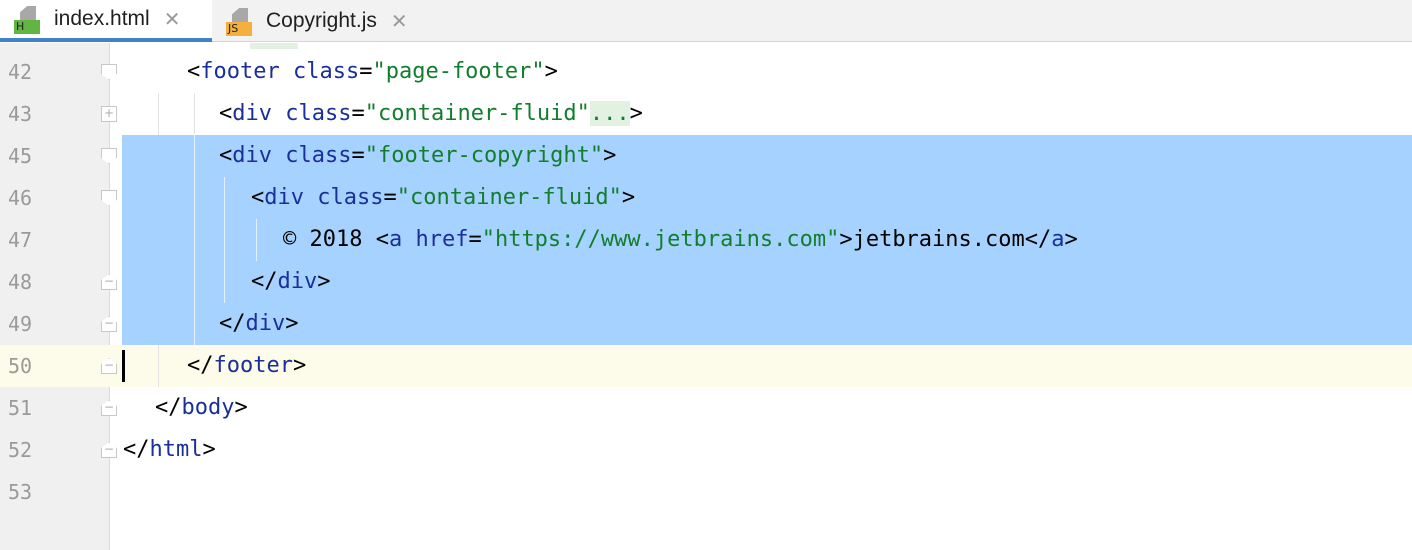 This screenshot has height=550, width=1412. I want to click on code-line-43: <div class="container-fluid"...>, so click(431, 114).